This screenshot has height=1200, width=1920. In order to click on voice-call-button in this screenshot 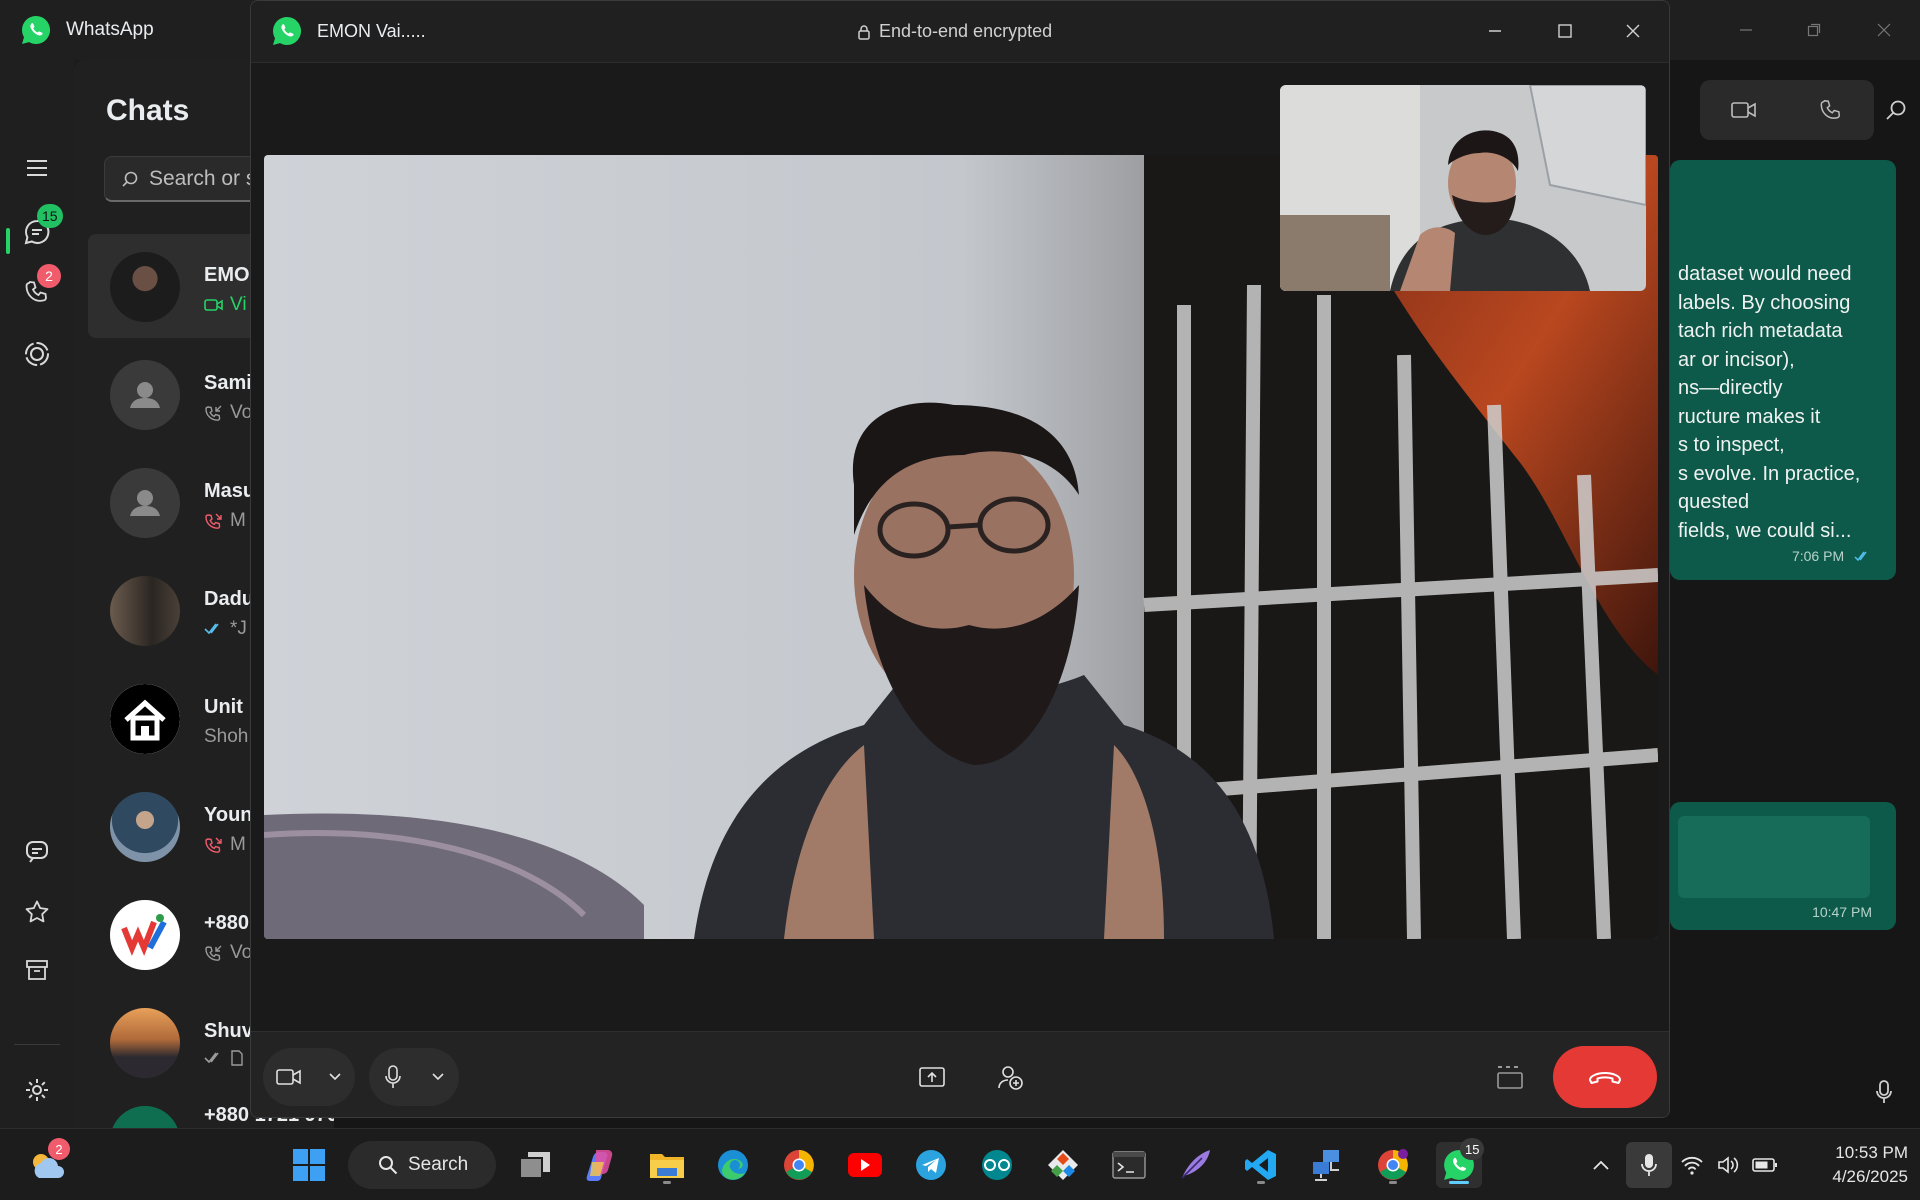, I will do `click(1830, 110)`.